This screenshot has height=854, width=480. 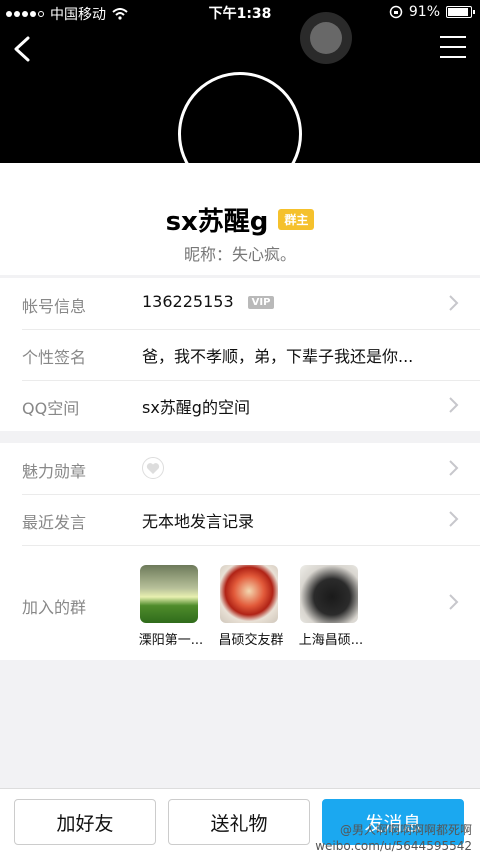 I want to click on role-badge: 群主, so click(x=296, y=219).